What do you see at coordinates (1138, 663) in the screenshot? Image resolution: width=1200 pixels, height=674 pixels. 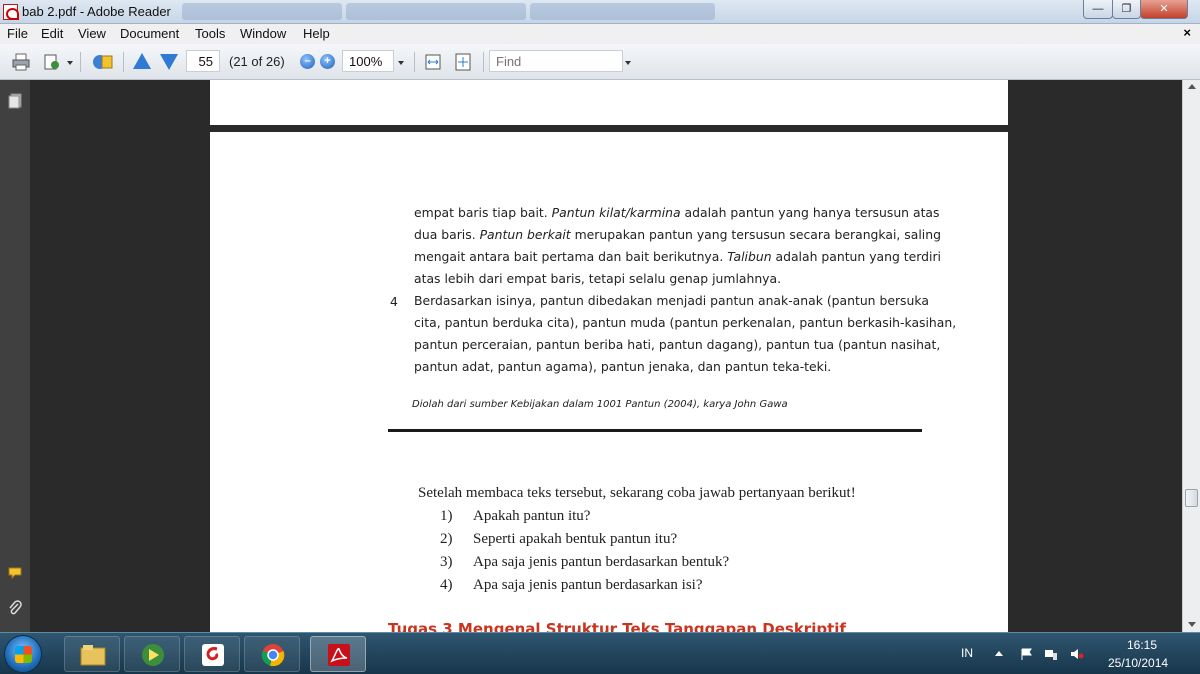 I see `clock-date: 25/10/2014` at bounding box center [1138, 663].